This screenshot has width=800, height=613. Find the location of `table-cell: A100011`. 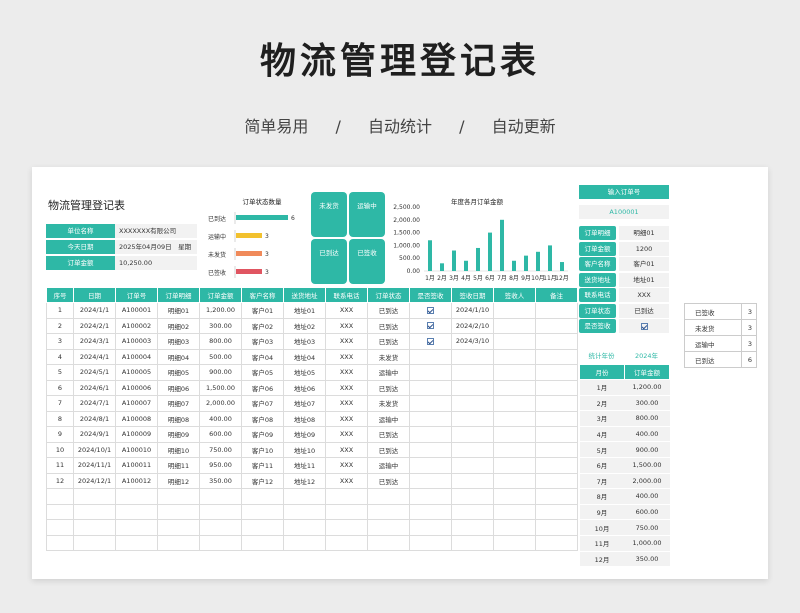

table-cell: A100011 is located at coordinates (136, 465).